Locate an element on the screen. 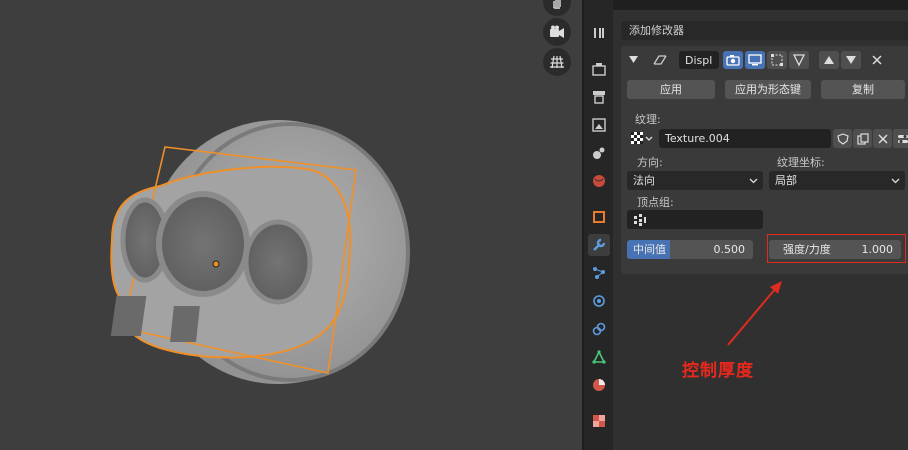  particles-icon is located at coordinates (599, 273).